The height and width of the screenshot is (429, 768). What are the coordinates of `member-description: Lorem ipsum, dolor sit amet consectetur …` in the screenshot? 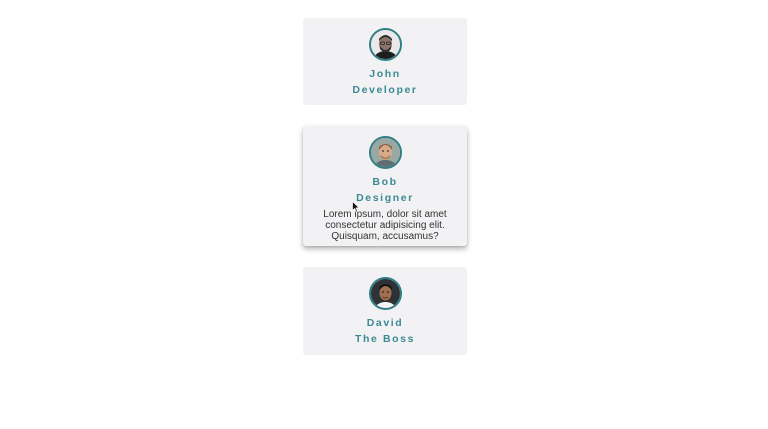 It's located at (385, 225).